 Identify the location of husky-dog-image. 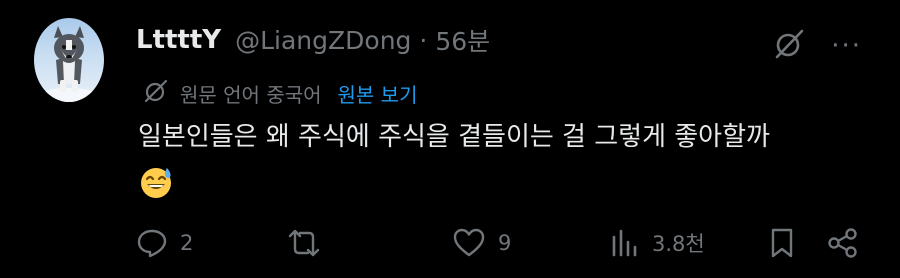
(69, 64).